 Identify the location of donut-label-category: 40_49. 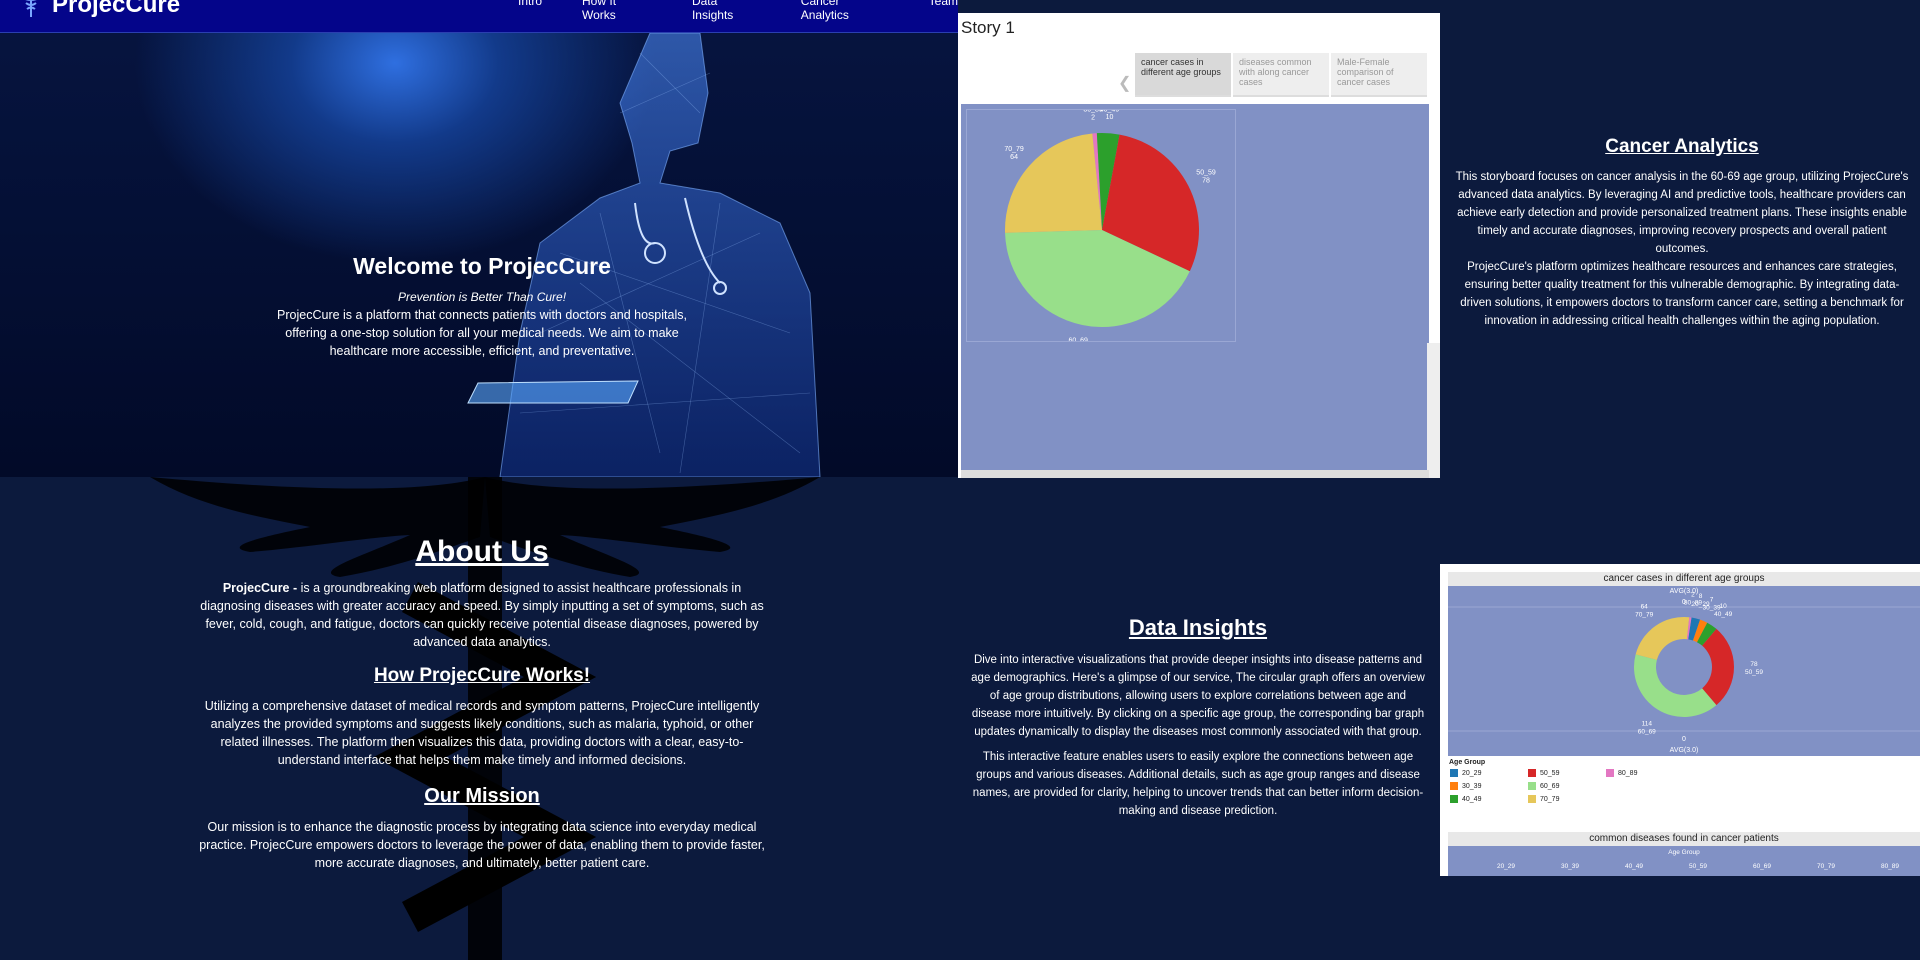
(1723, 614).